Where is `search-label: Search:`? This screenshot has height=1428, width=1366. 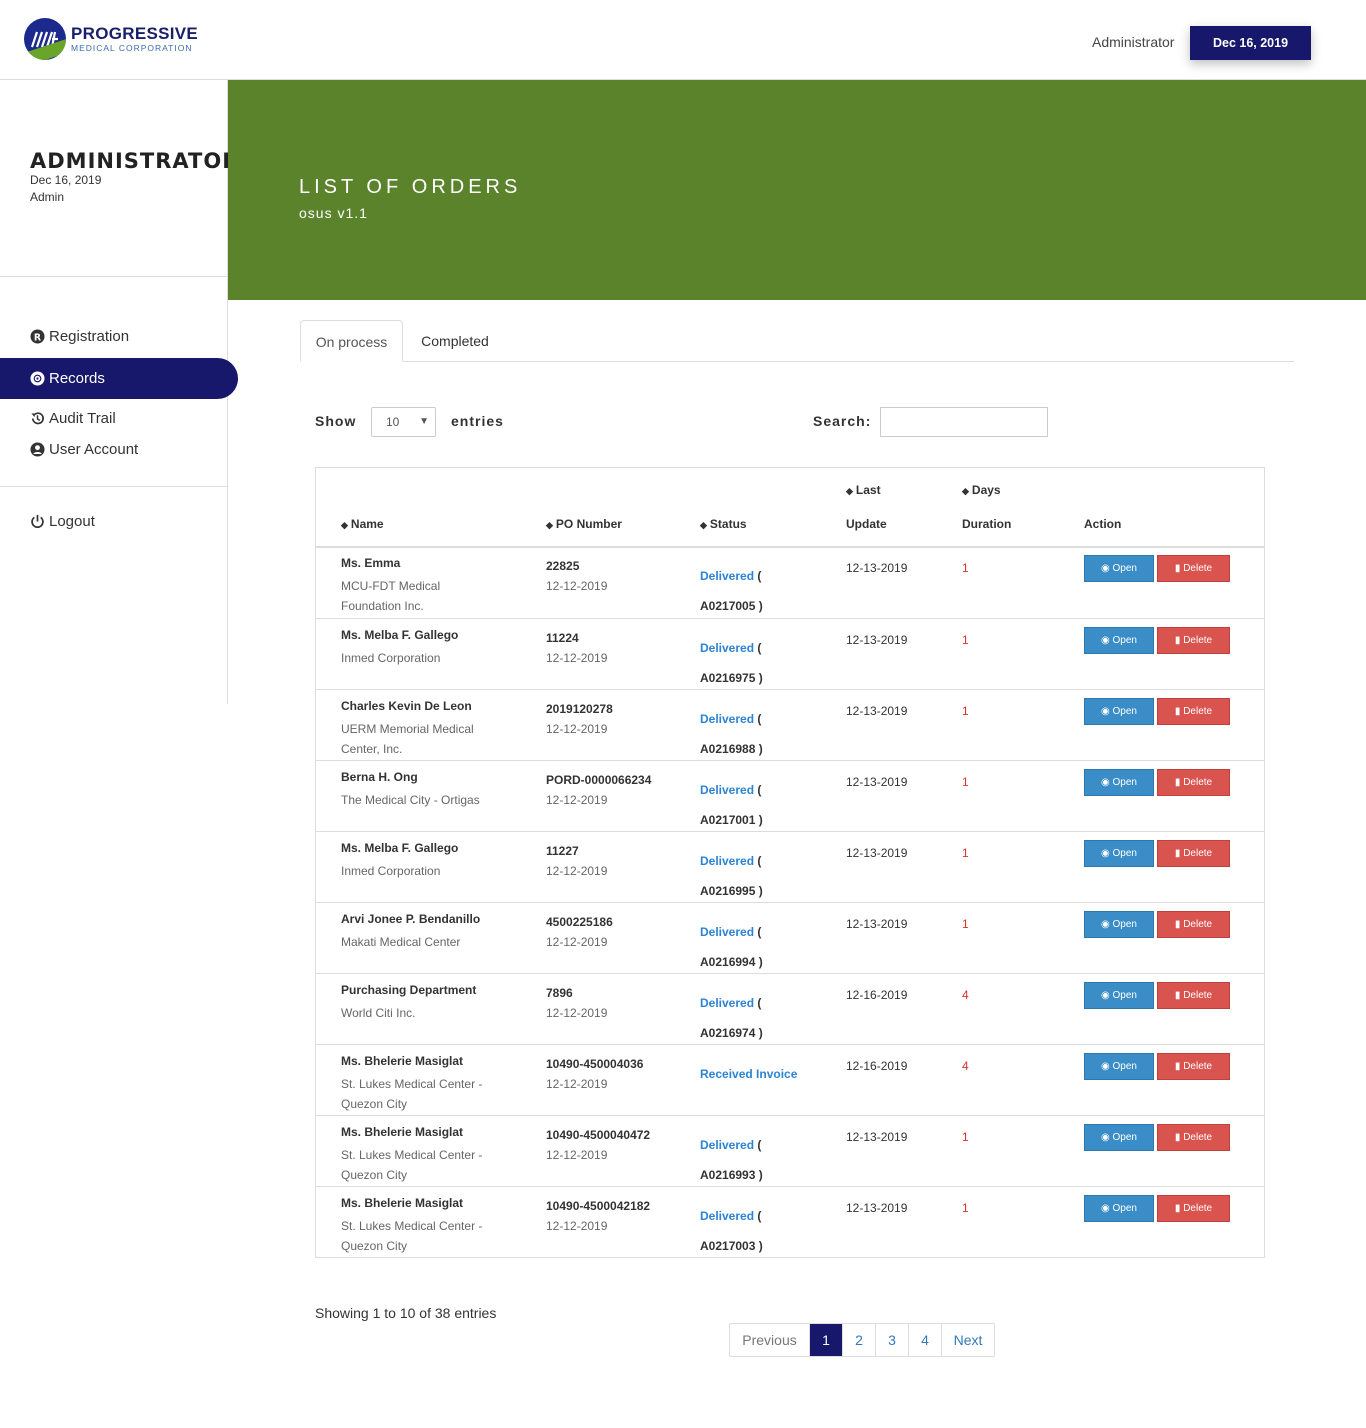 search-label: Search: is located at coordinates (842, 421).